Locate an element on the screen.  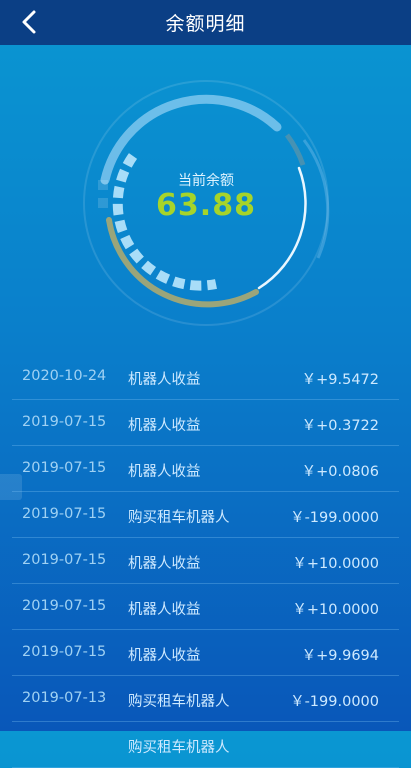
record-date: 2019-07-13 is located at coordinates (64, 698).